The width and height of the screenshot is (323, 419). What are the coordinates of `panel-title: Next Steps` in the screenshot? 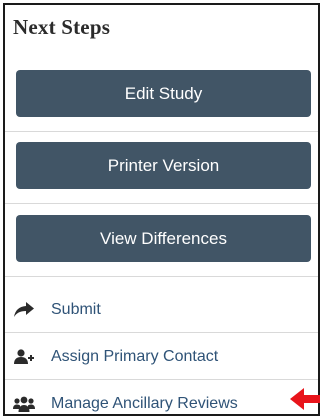 It's located at (62, 27).